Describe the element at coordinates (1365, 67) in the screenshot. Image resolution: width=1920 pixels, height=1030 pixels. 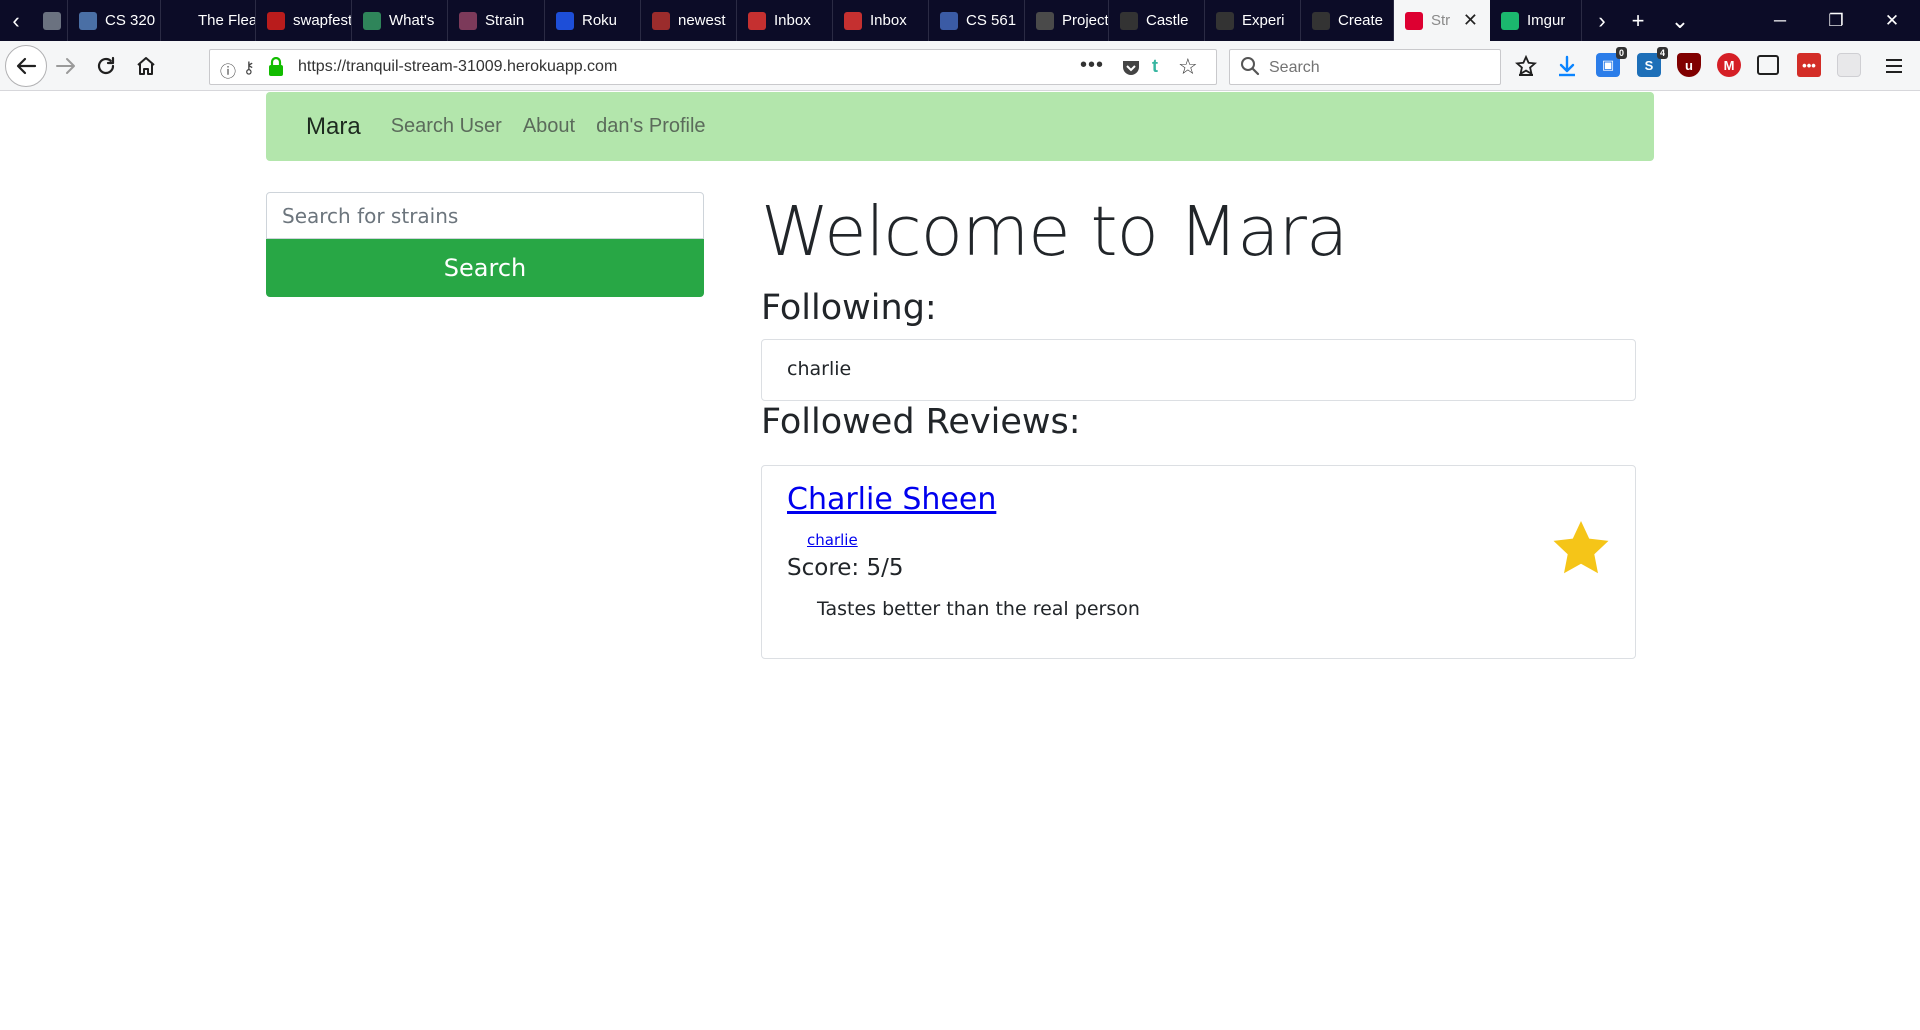
I see `browser-search-field: Search` at that location.